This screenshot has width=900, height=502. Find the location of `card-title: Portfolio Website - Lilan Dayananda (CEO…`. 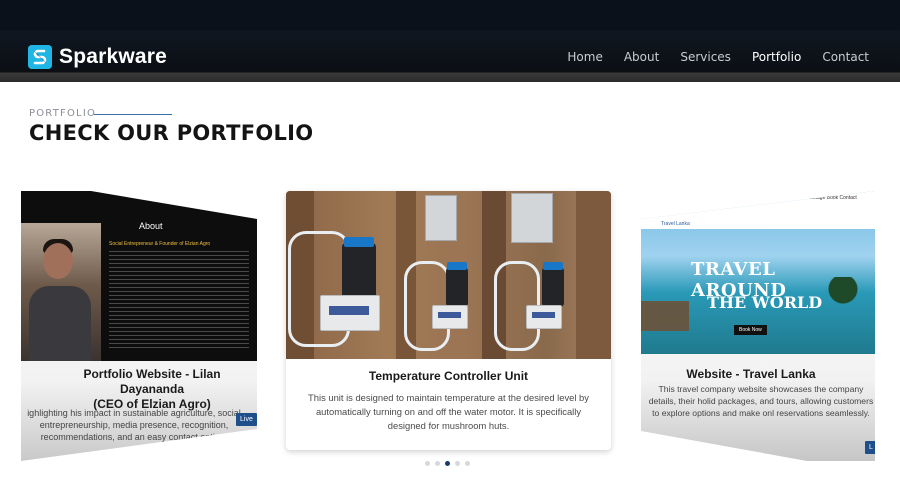

card-title: Portfolio Website - Lilan Dayananda (CEO… is located at coordinates (152, 389).